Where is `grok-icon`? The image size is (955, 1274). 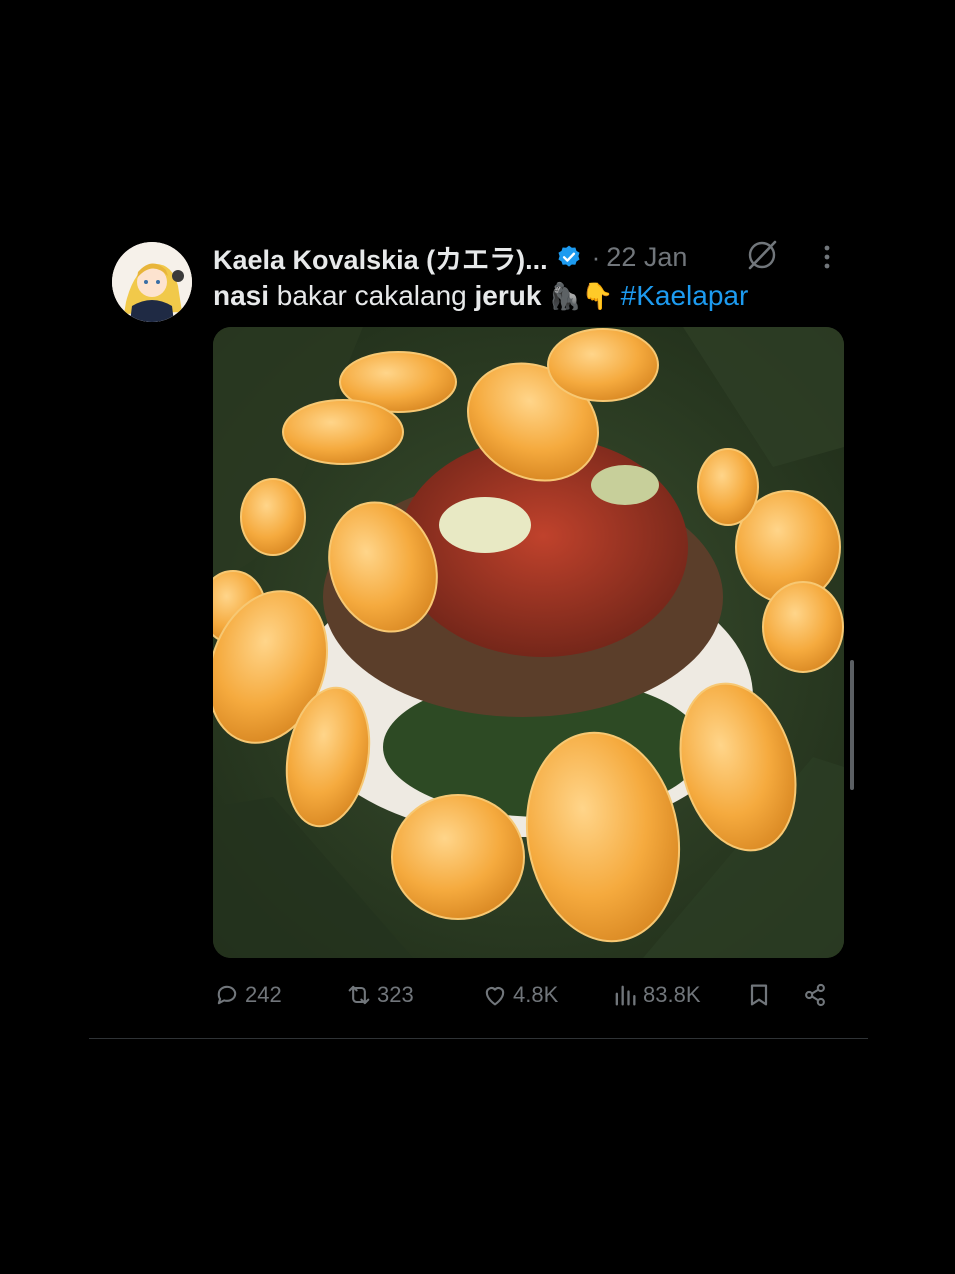 grok-icon is located at coordinates (762, 255).